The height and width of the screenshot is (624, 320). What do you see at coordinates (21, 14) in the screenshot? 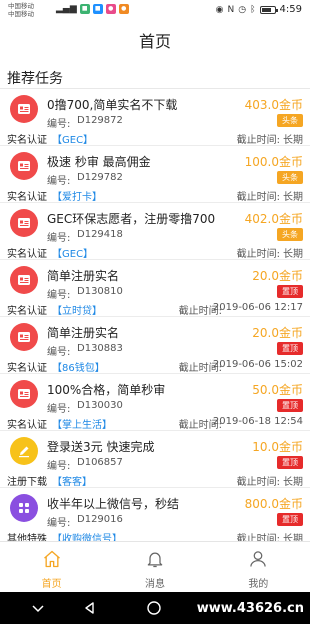
I see `carrier-2: 中国移动` at bounding box center [21, 14].